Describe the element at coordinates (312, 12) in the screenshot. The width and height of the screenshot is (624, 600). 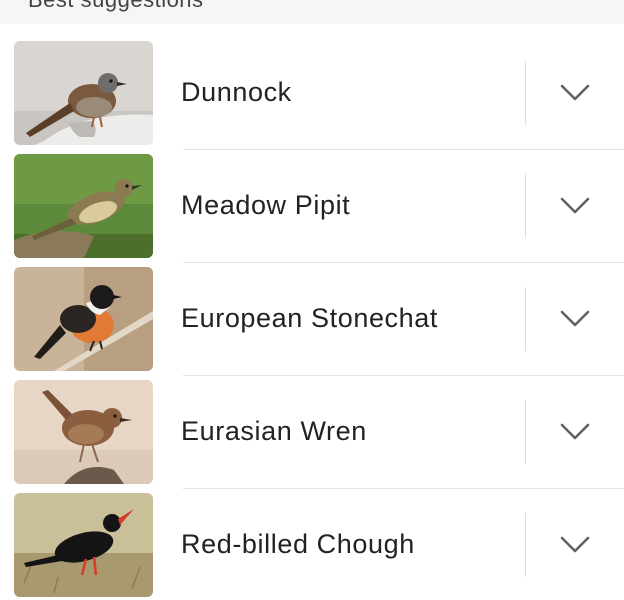
I see `section-header: Best suggestions` at that location.